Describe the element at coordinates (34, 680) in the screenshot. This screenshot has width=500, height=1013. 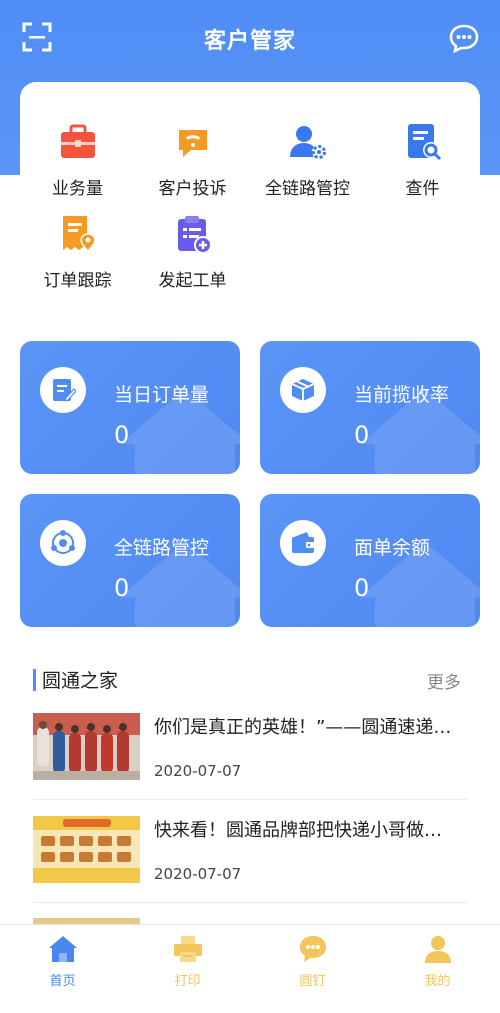
I see `section-accent-bar` at that location.